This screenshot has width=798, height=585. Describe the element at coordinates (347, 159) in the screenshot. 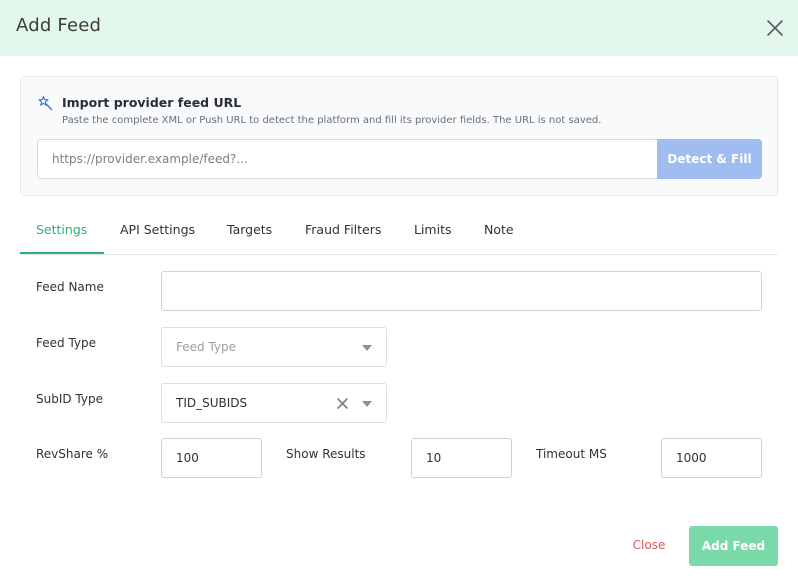

I see `provider-url-input` at that location.